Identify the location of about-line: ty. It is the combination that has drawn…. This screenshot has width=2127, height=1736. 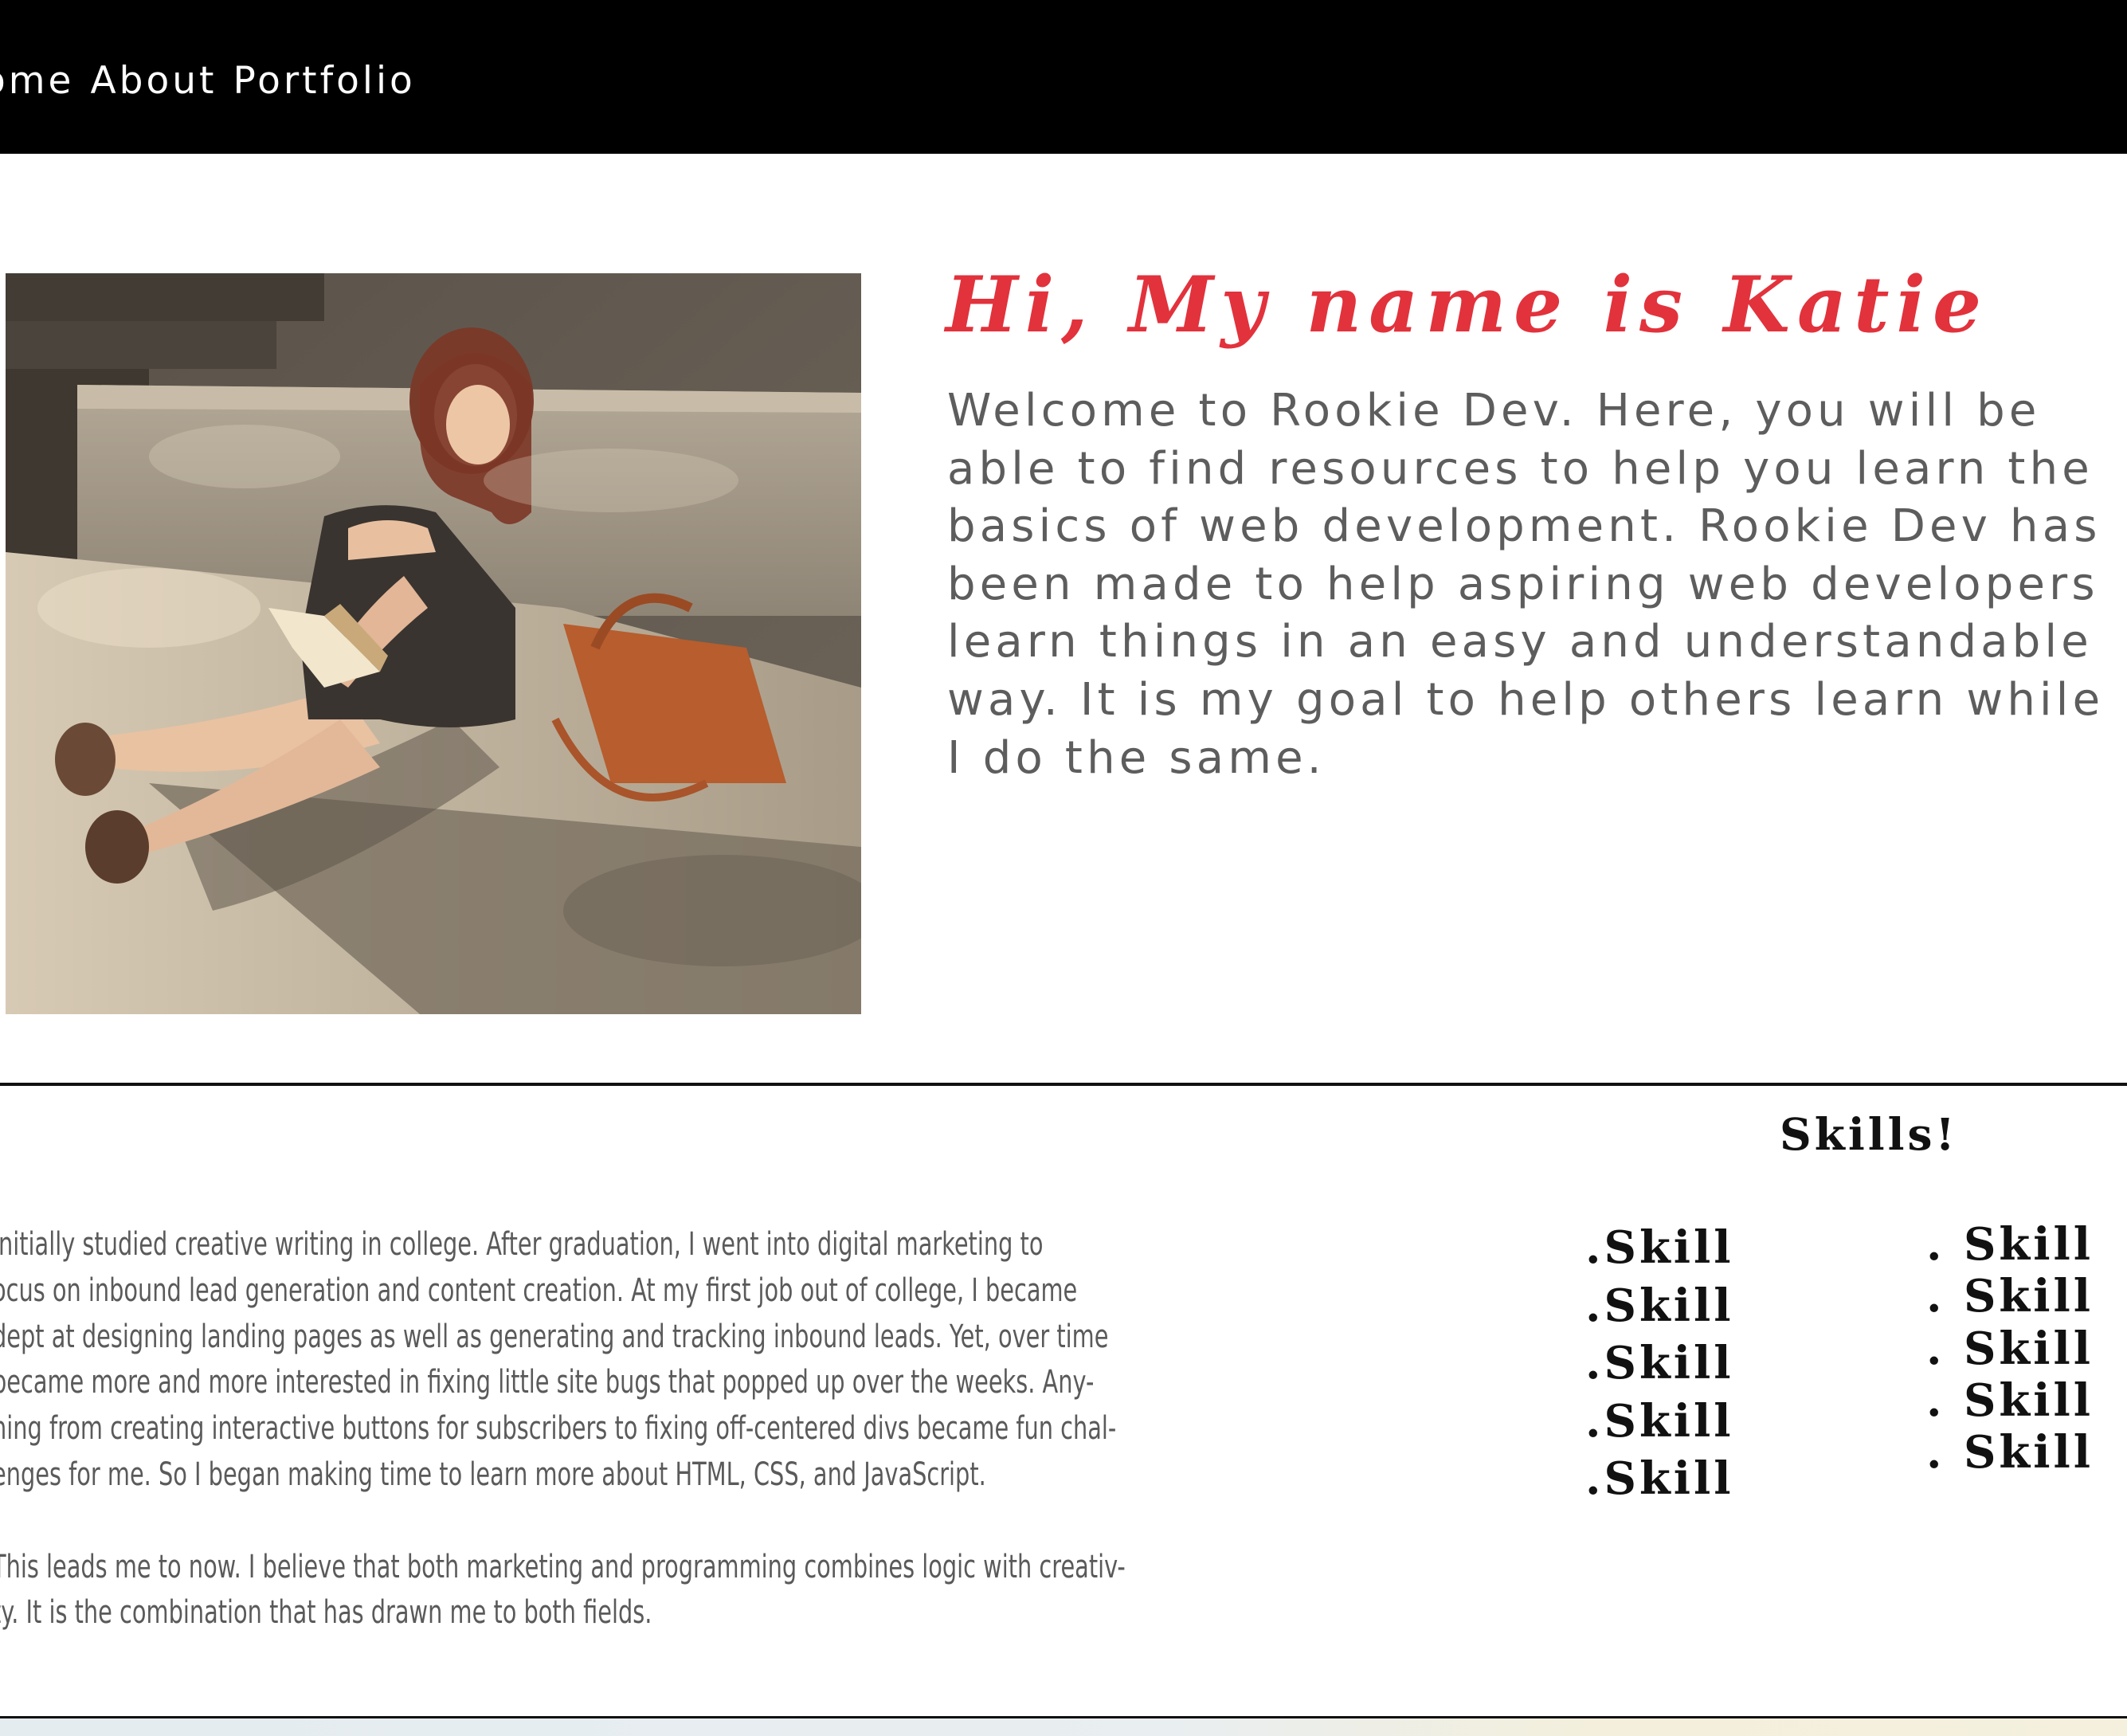
(326, 1613).